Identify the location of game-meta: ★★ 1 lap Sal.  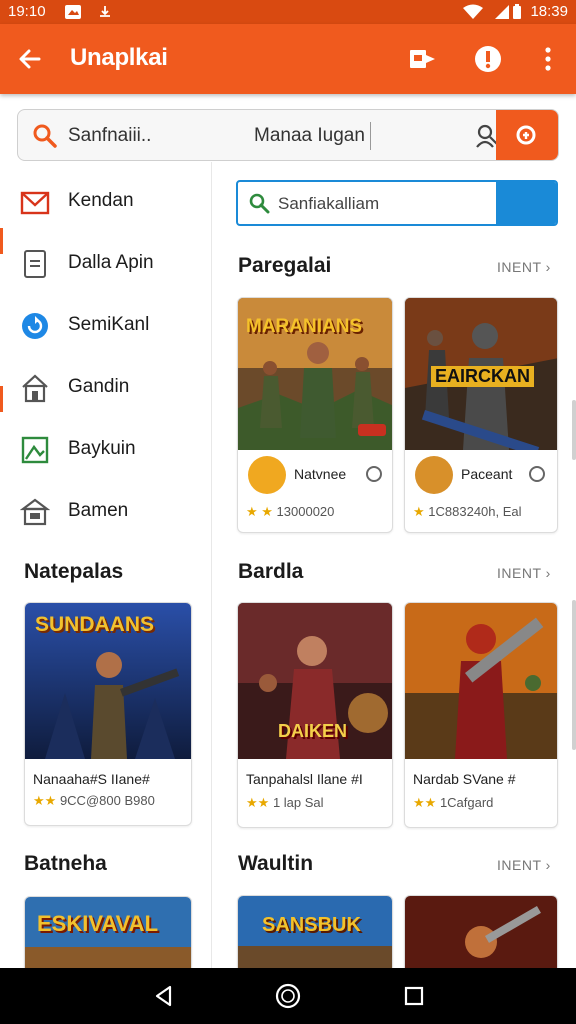
(285, 803).